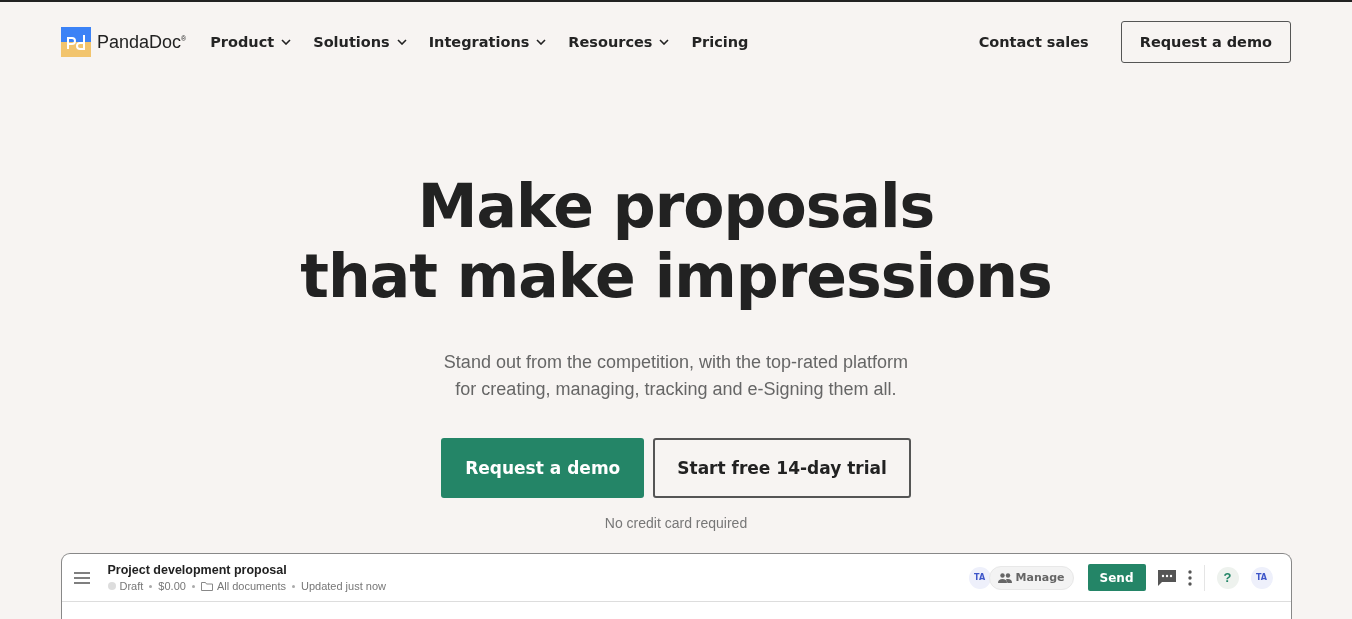 The image size is (1352, 619). I want to click on people-icon, so click(1004, 577).